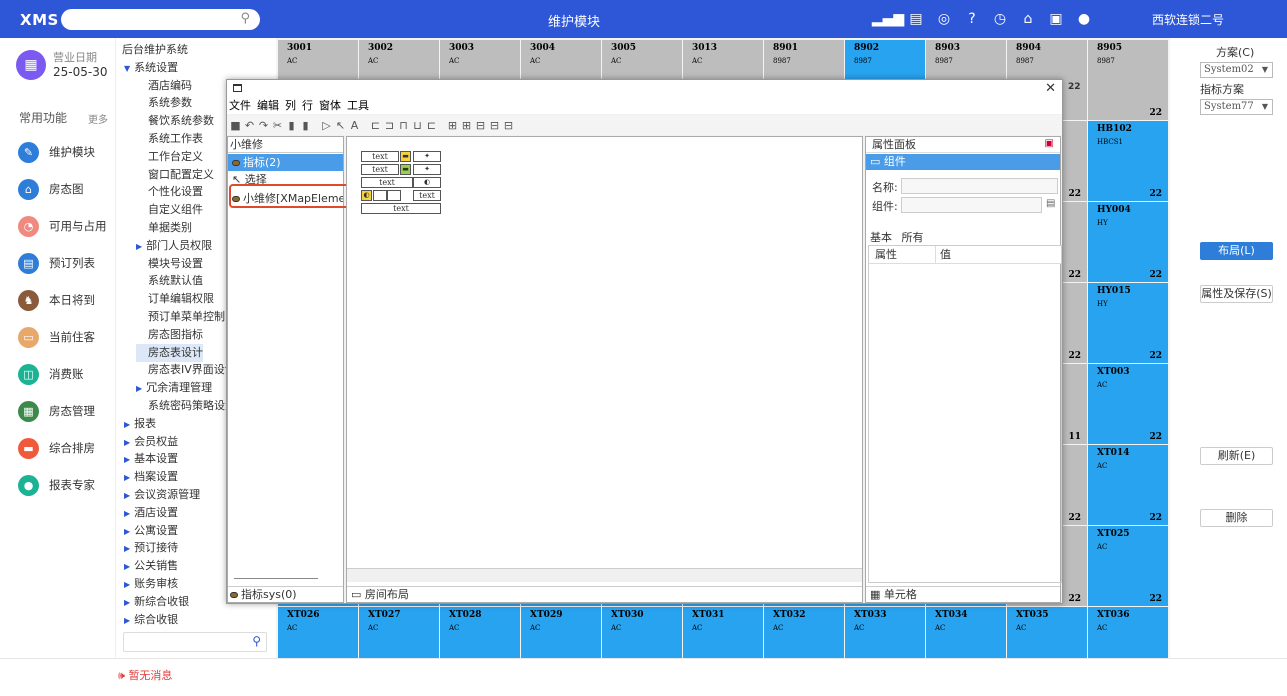 The height and width of the screenshot is (696, 1287). Describe the element at coordinates (389, 125) in the screenshot. I see `align-center-icon: ⊐` at that location.